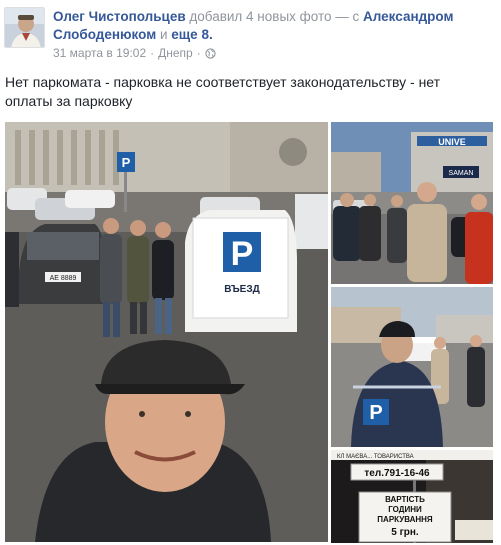 This screenshot has height=545, width=501. I want to click on parking-sign-letter: P, so click(242, 254).